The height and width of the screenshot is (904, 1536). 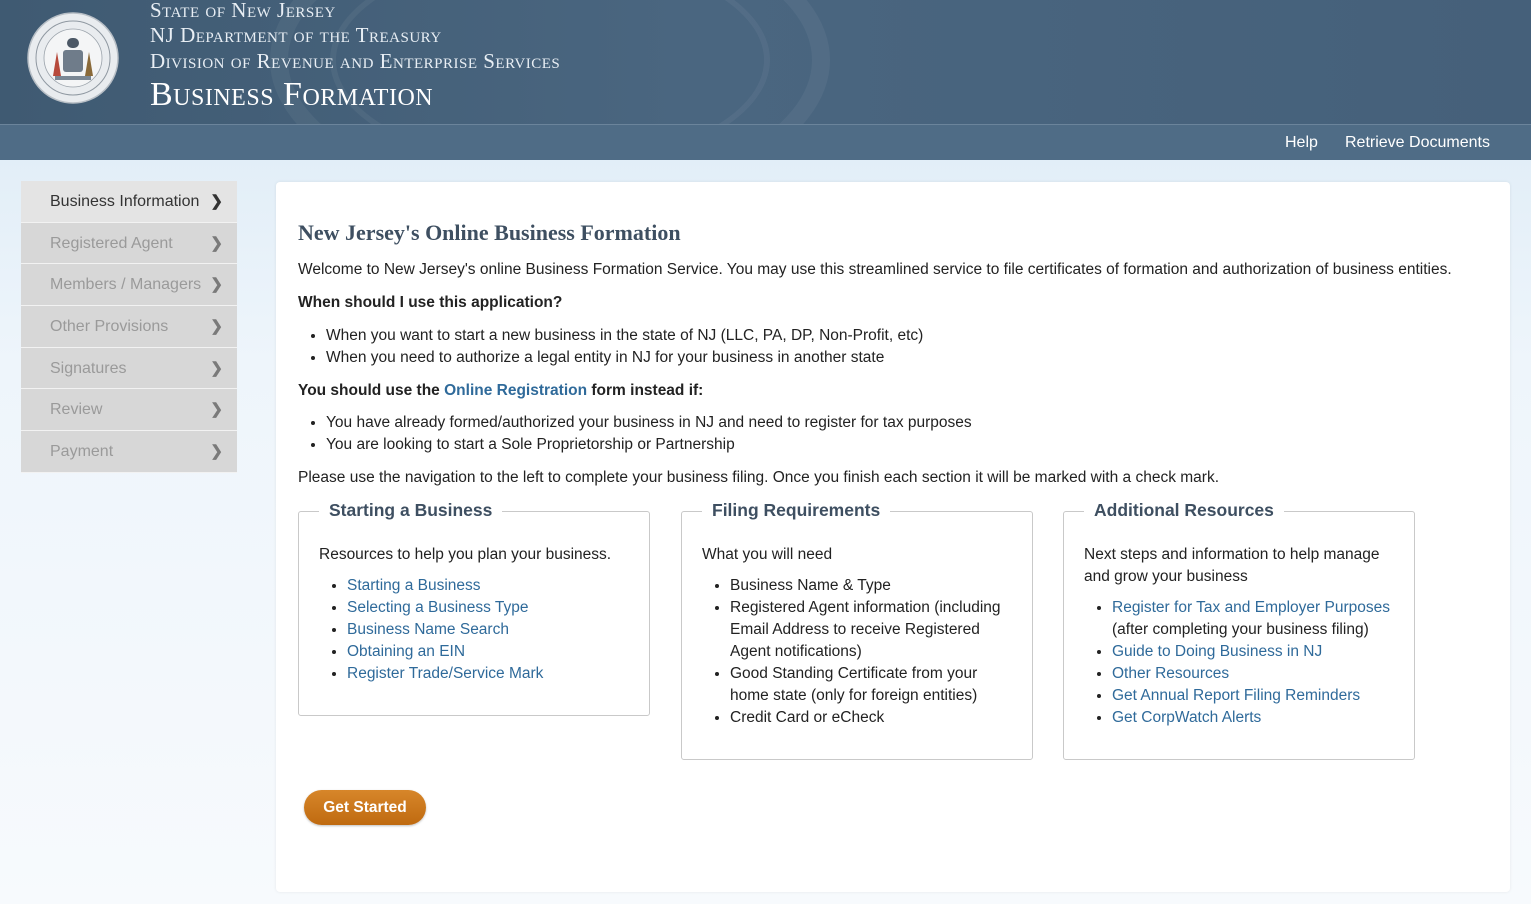 I want to click on filing-requirements-desc: What you will need, so click(x=767, y=554).